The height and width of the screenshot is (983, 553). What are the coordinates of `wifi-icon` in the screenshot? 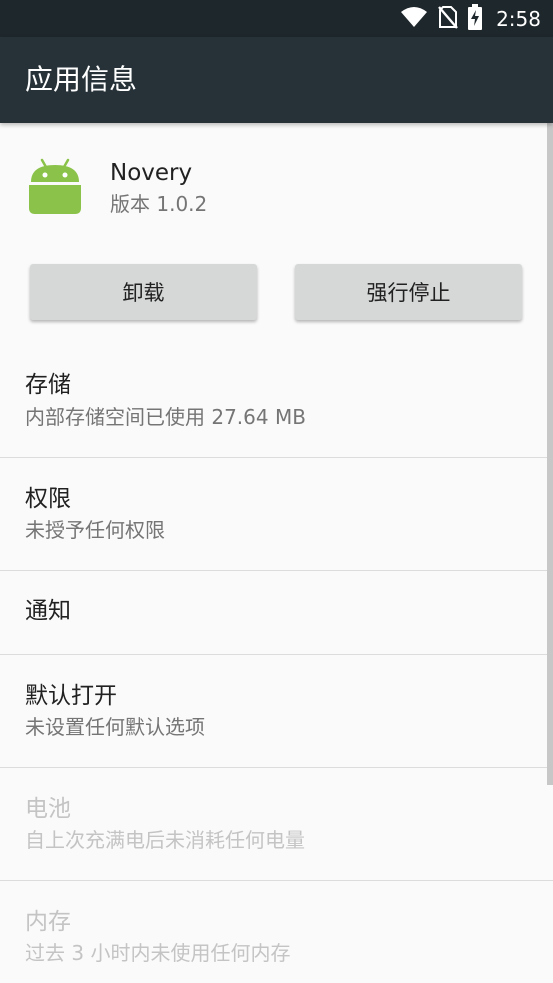 It's located at (414, 19).